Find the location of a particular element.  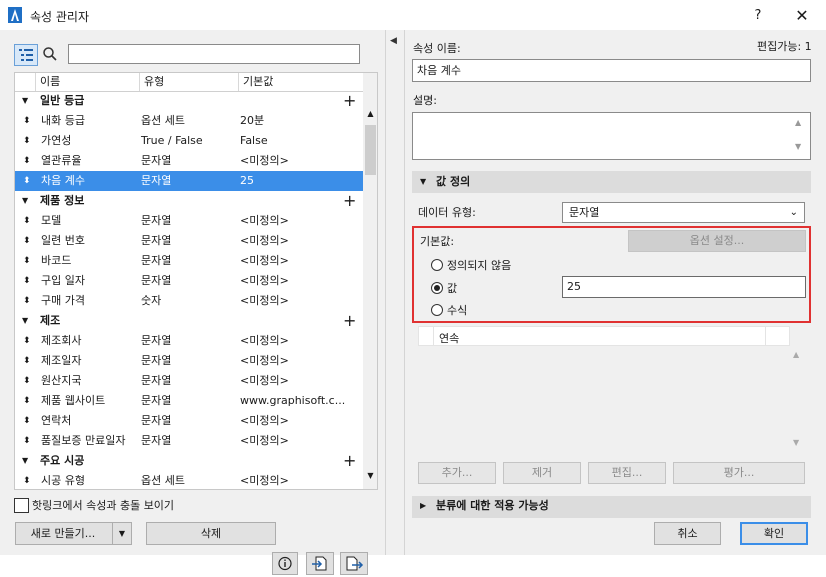

column-header-type: 유형 is located at coordinates (188, 82).